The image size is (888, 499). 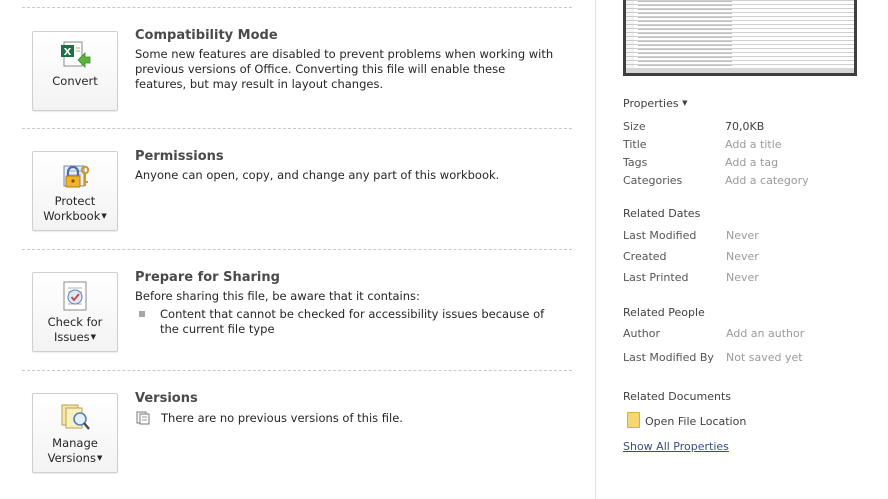 I want to click on svg-text: X, so click(x=68, y=52).